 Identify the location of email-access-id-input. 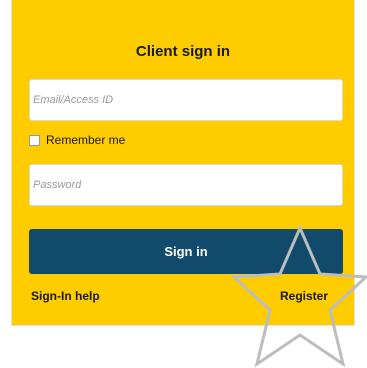
(186, 100).